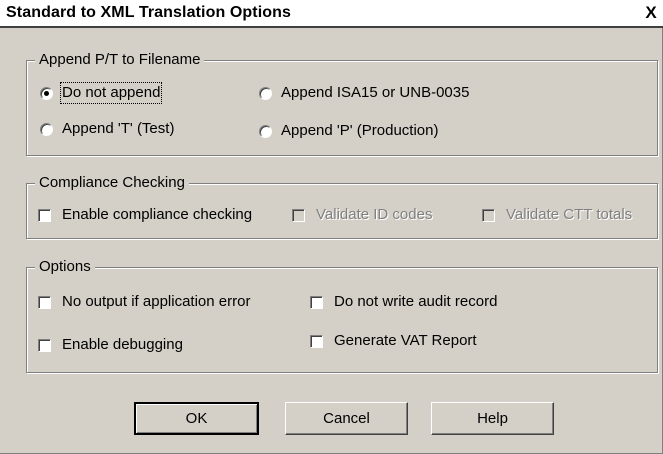  I want to click on checkbox-label: Enable debugging, so click(122, 344).